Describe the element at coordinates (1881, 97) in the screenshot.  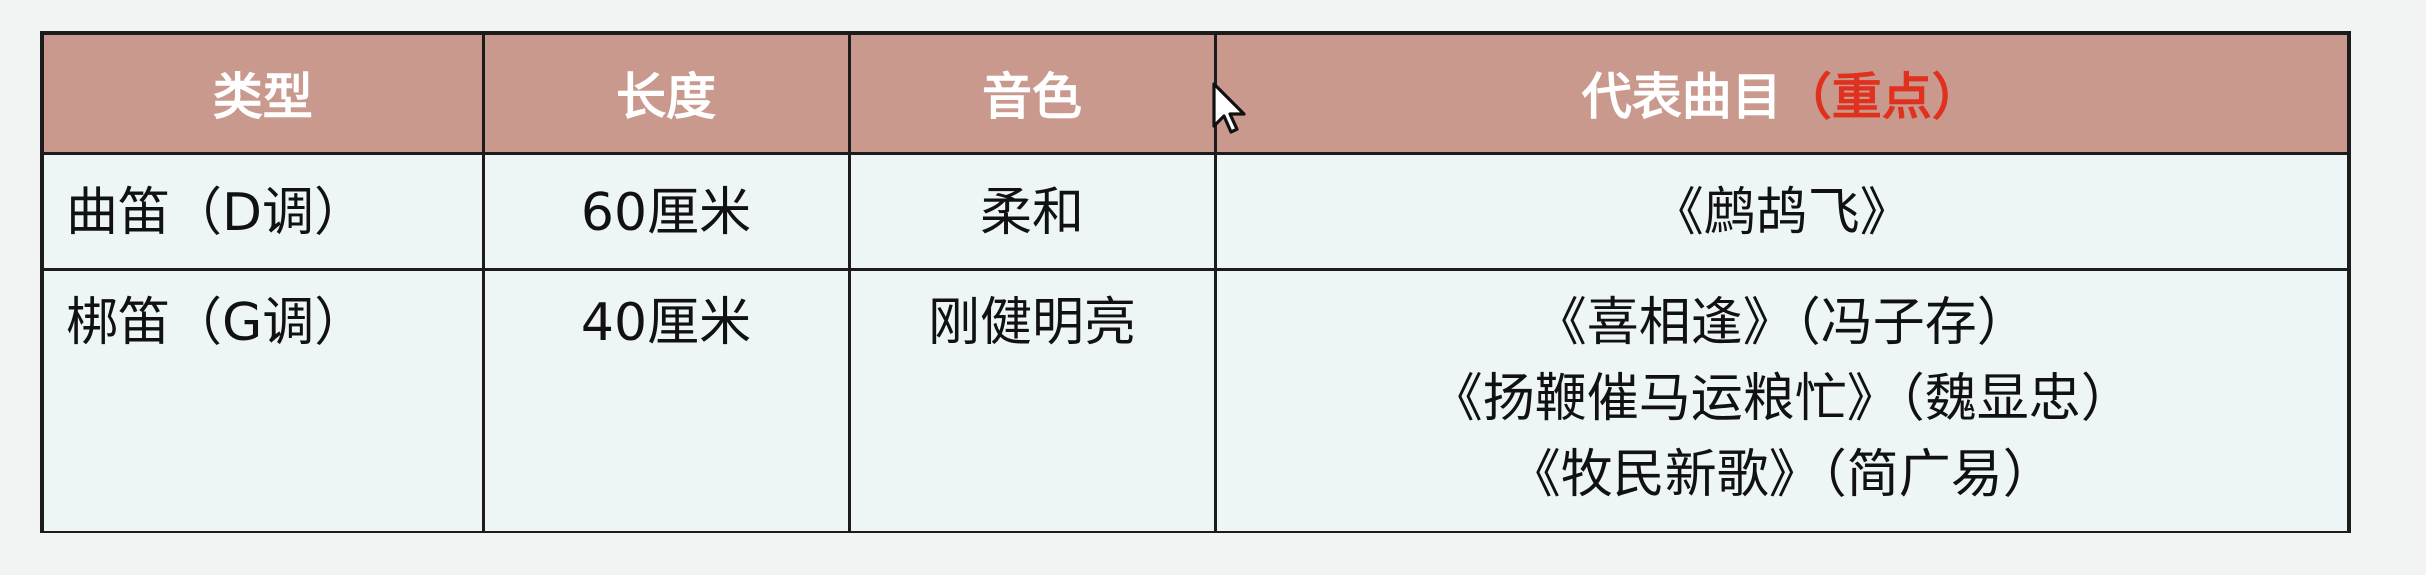
I see `header-pieces-highlight: （重点）` at that location.